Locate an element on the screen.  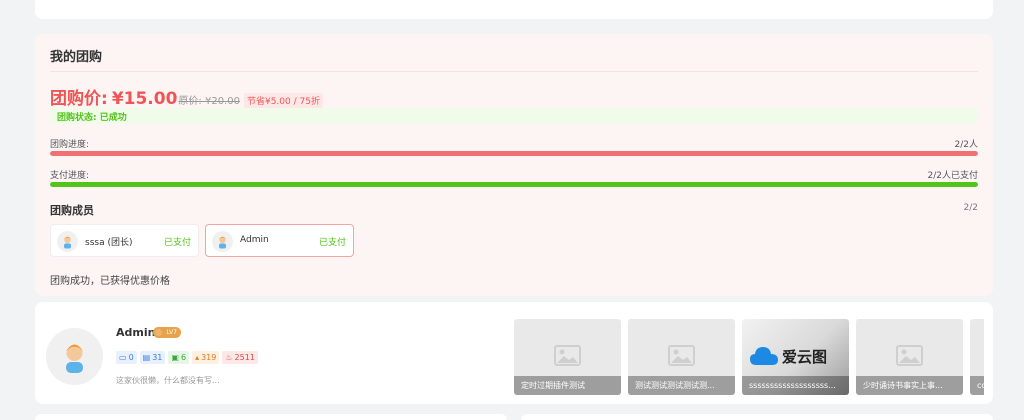
stat-value: 6 is located at coordinates (183, 357).